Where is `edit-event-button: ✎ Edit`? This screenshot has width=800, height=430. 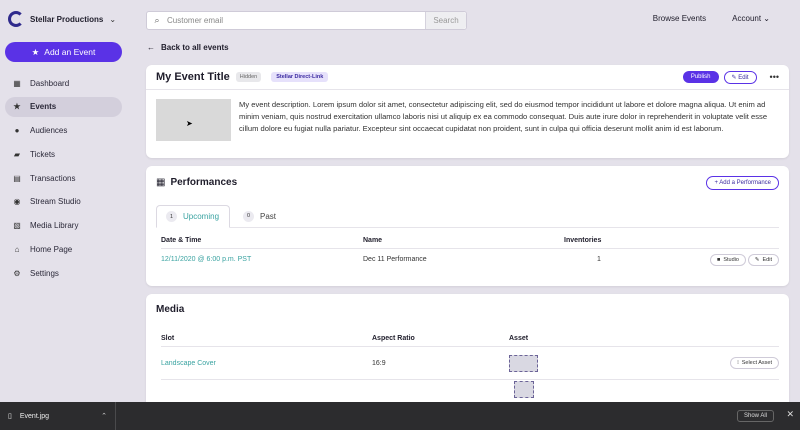
edit-event-button: ✎ Edit is located at coordinates (740, 77).